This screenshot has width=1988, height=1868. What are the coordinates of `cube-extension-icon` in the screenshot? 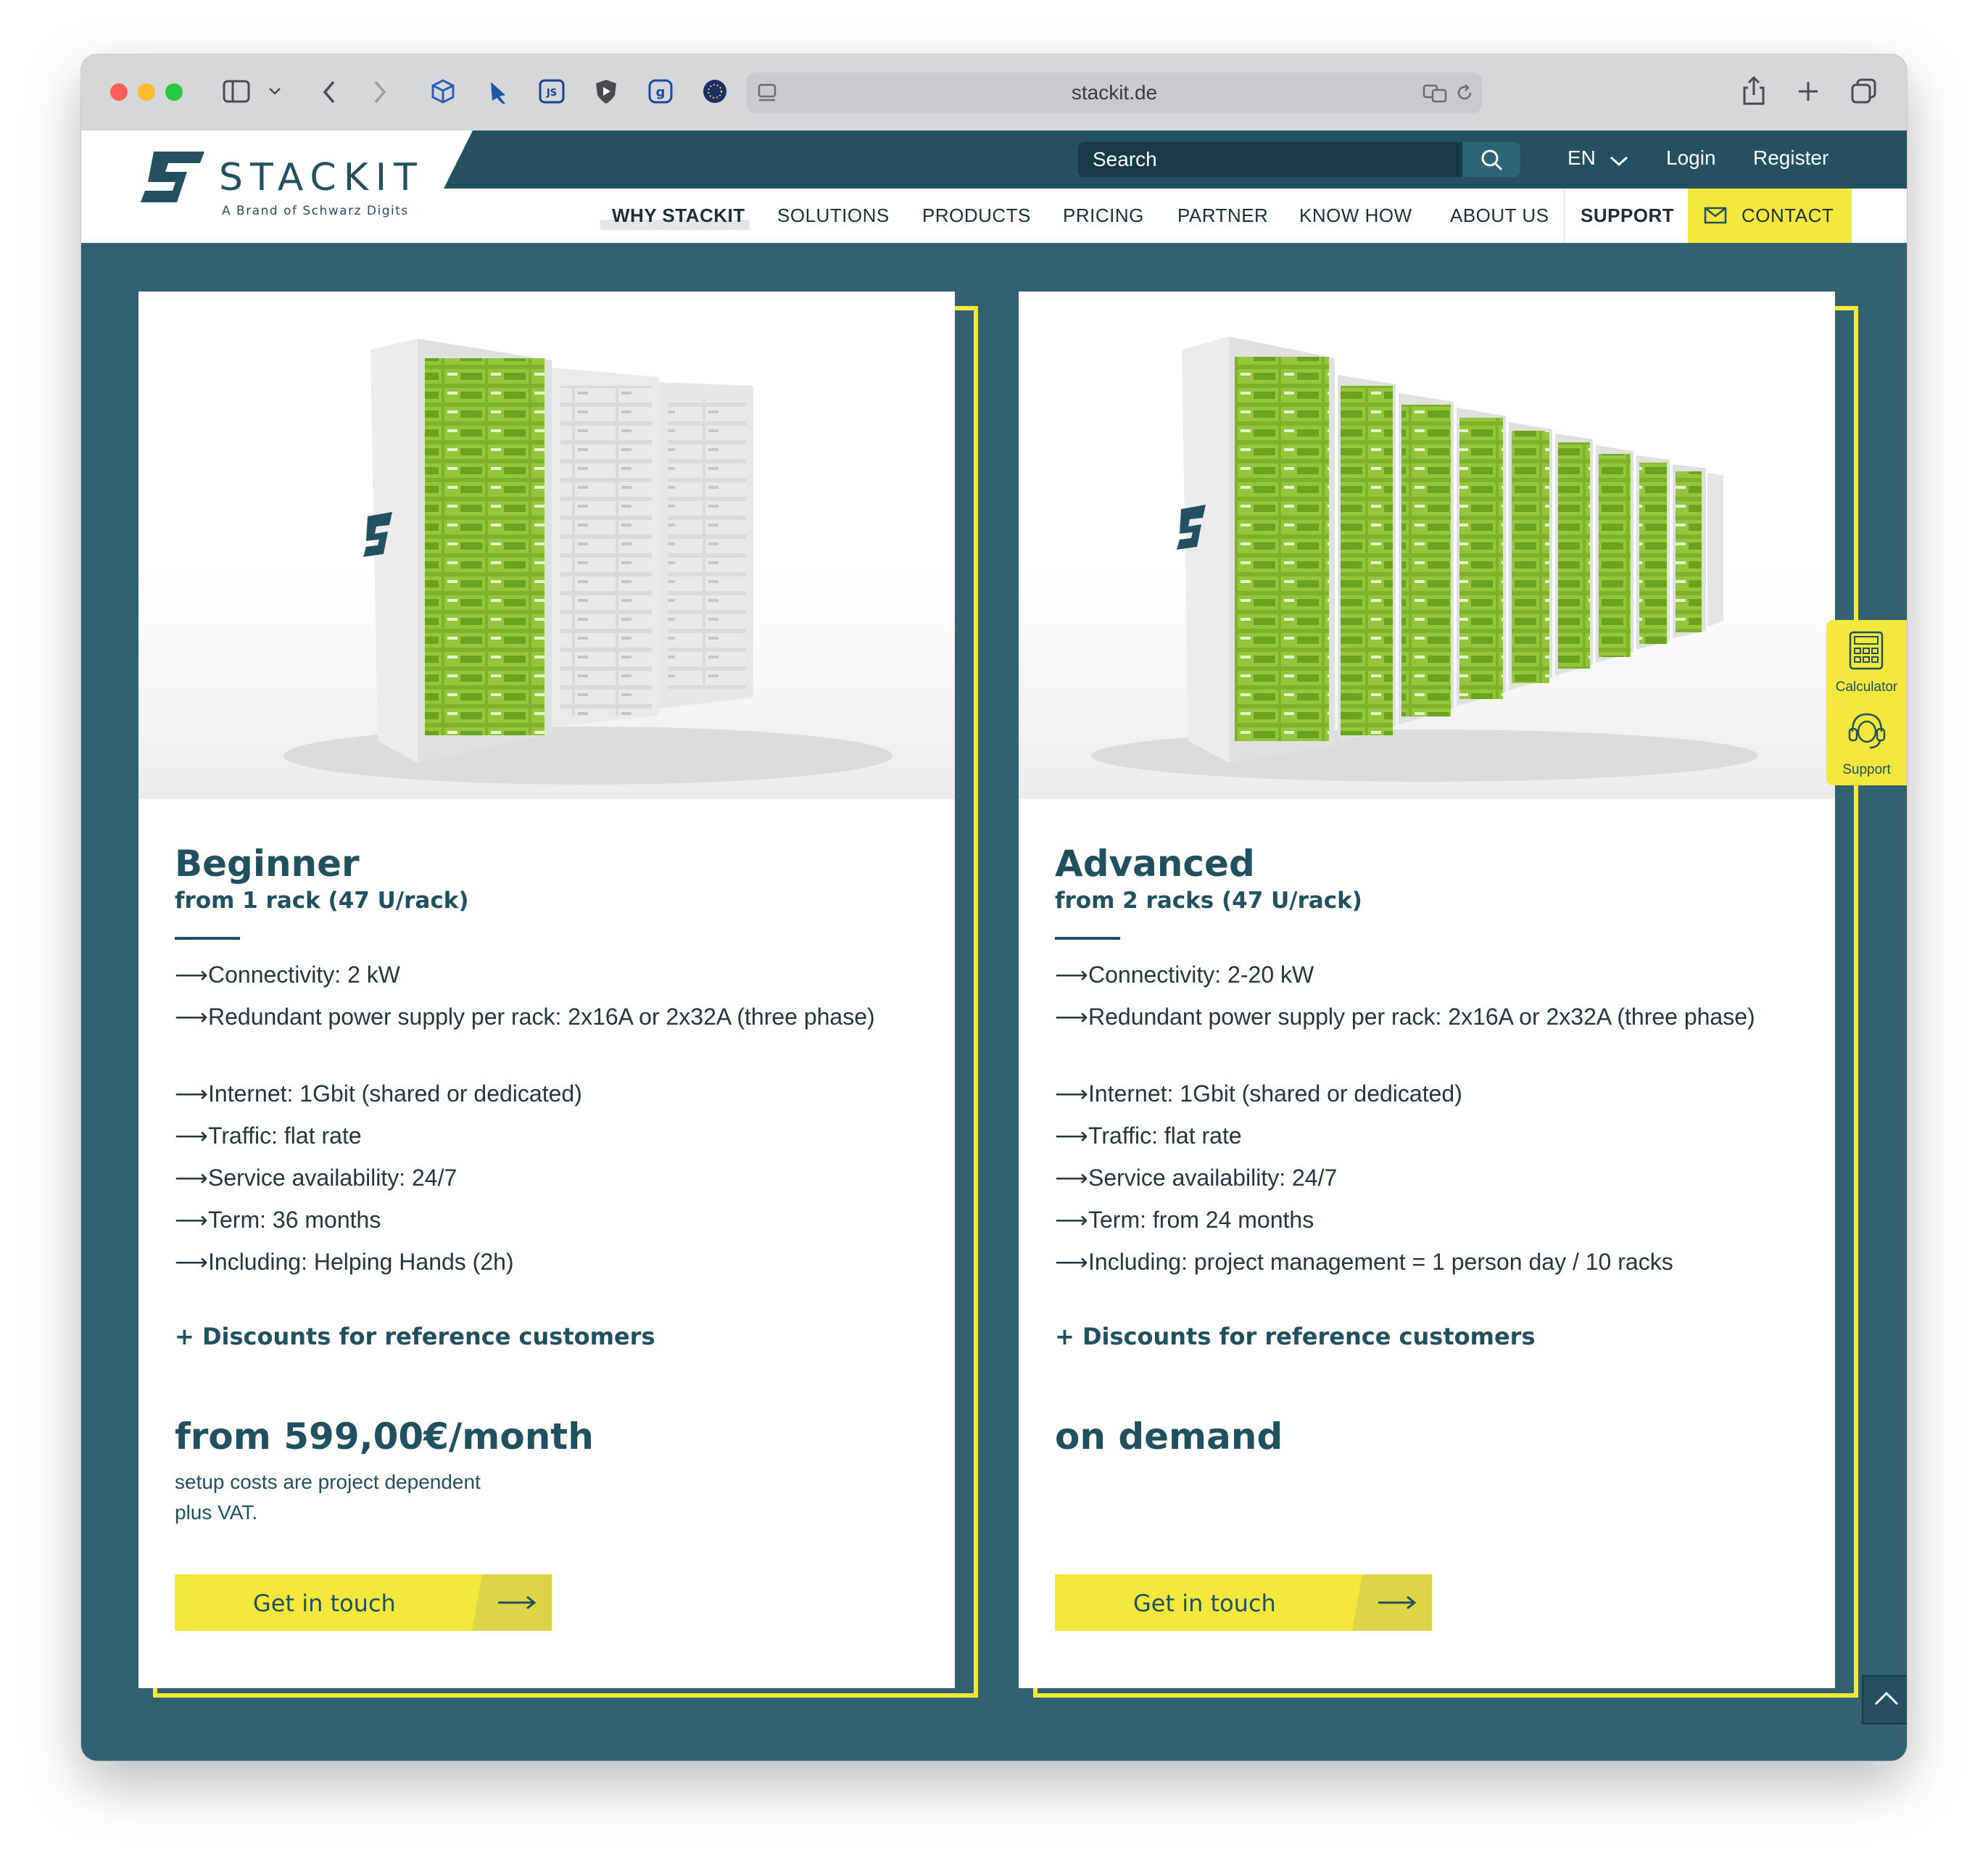 It's located at (443, 91).